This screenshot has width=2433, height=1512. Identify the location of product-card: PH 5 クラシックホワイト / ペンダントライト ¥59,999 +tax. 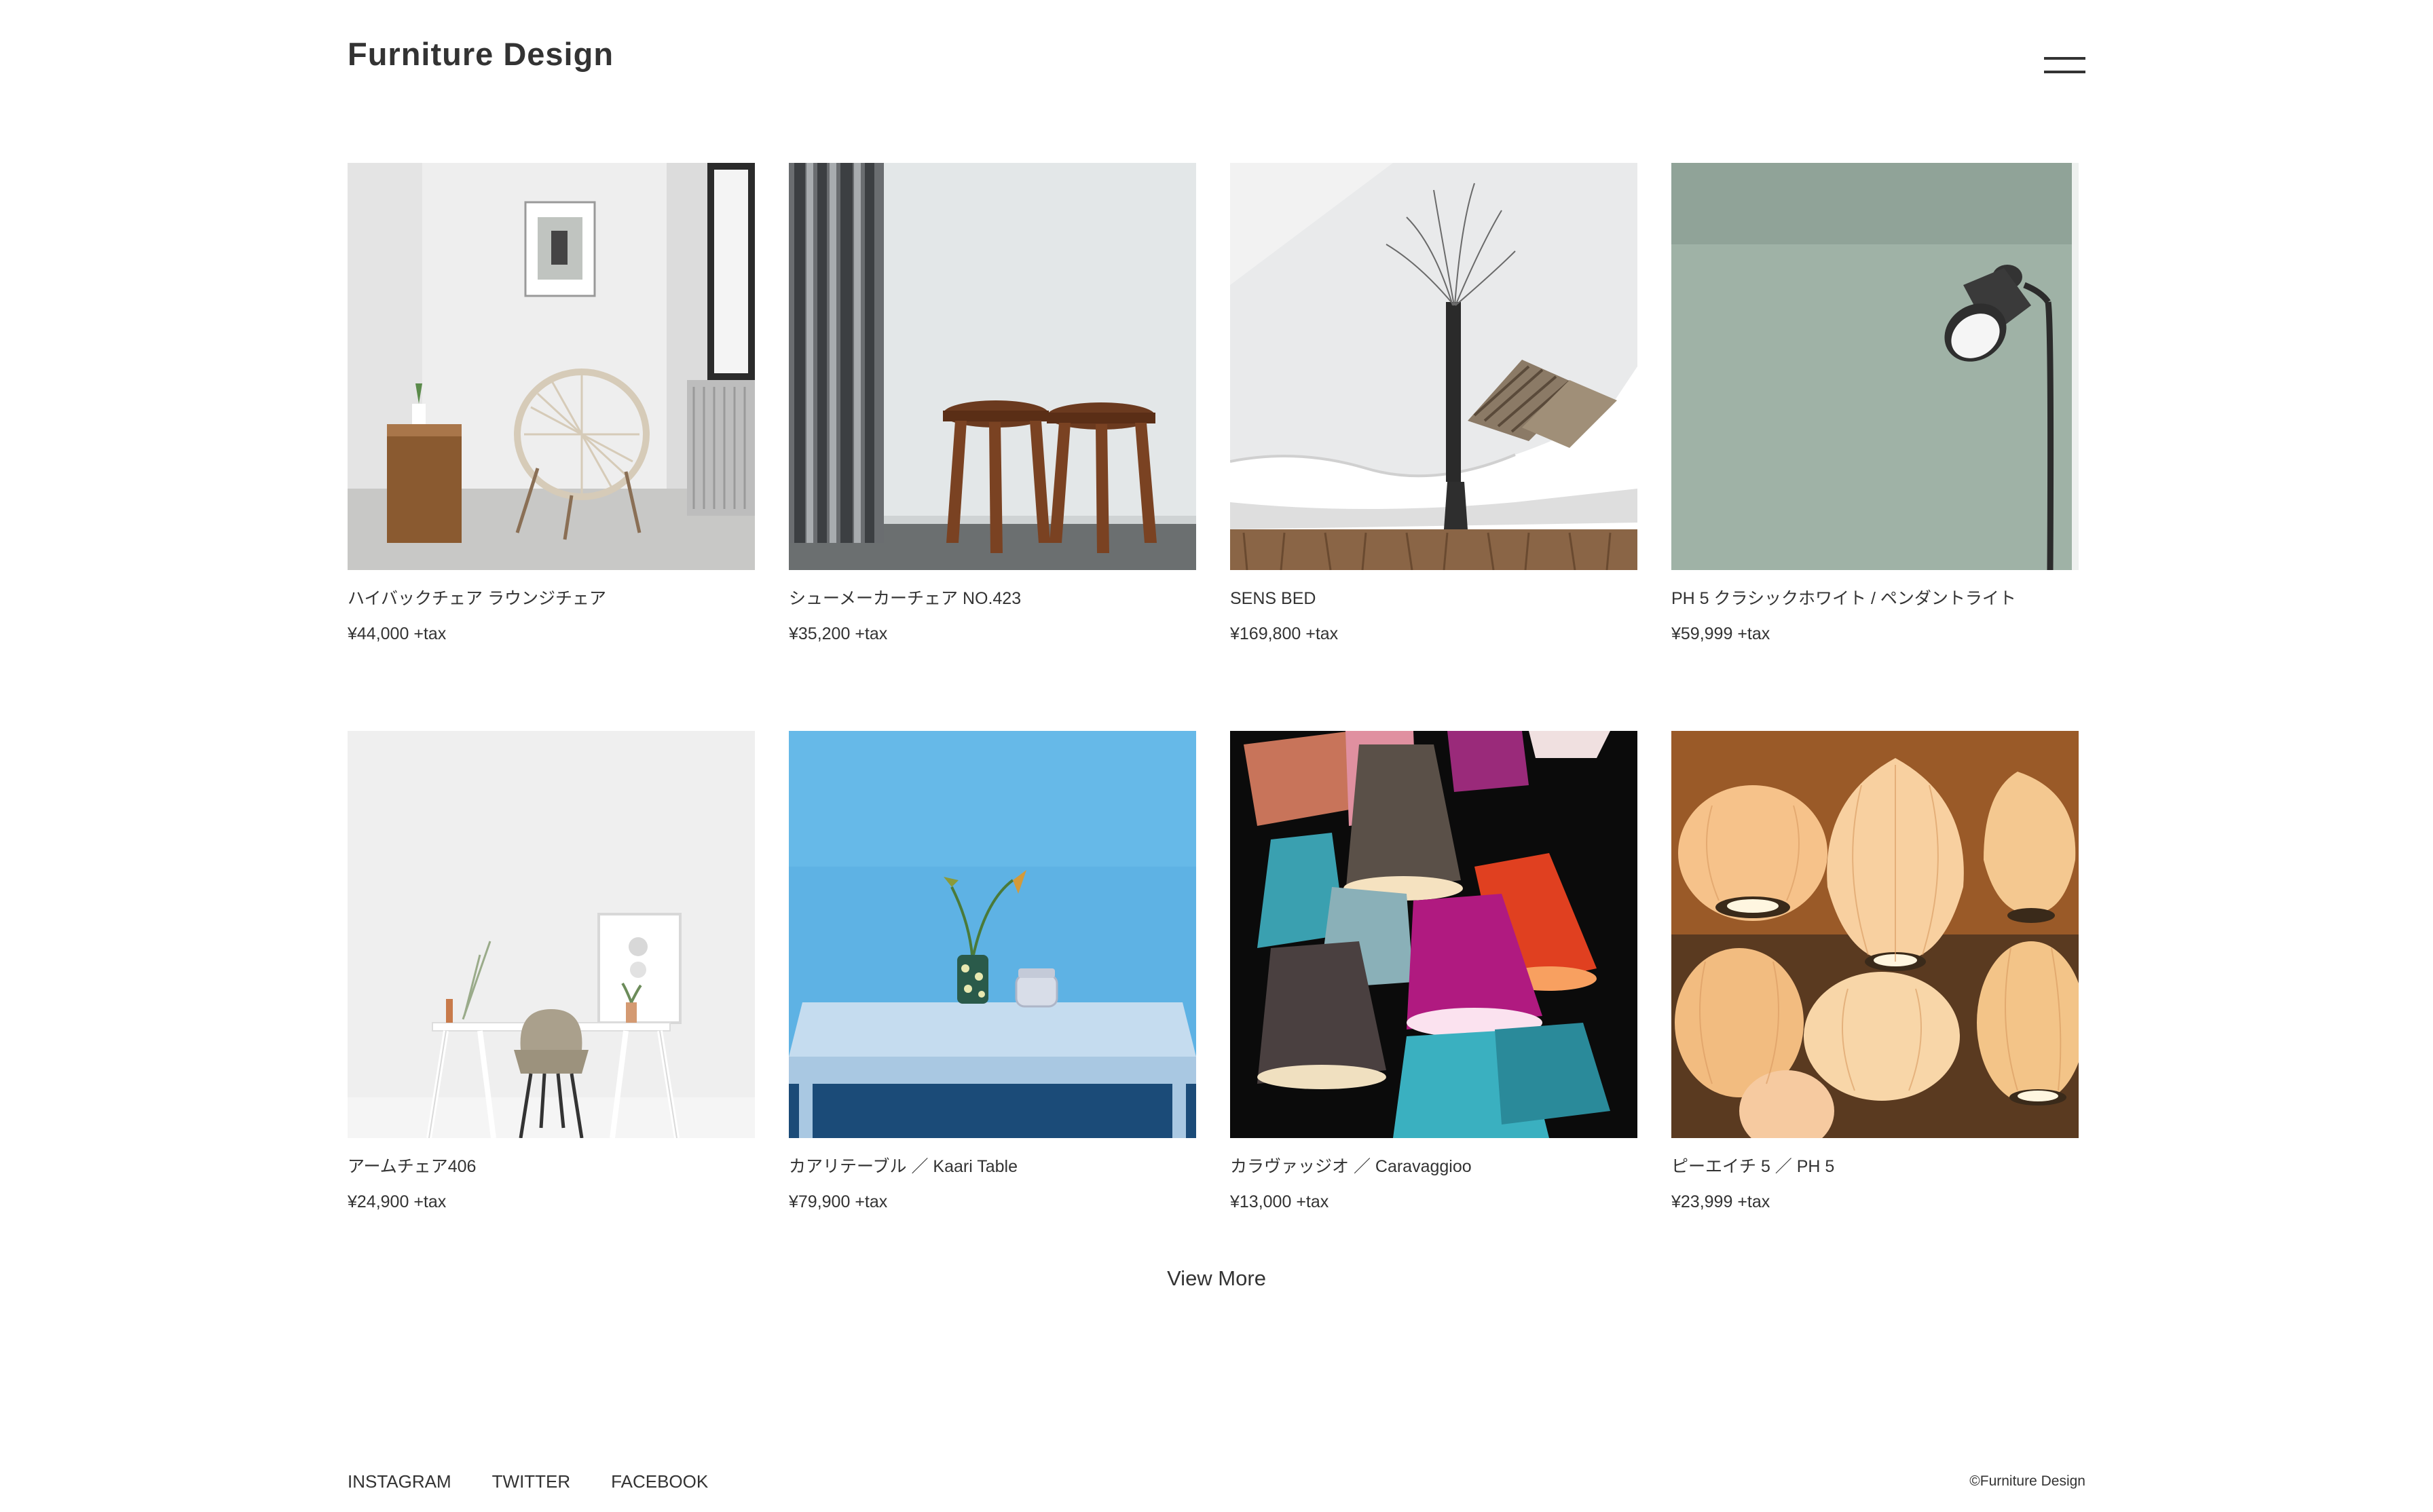
(1875, 447).